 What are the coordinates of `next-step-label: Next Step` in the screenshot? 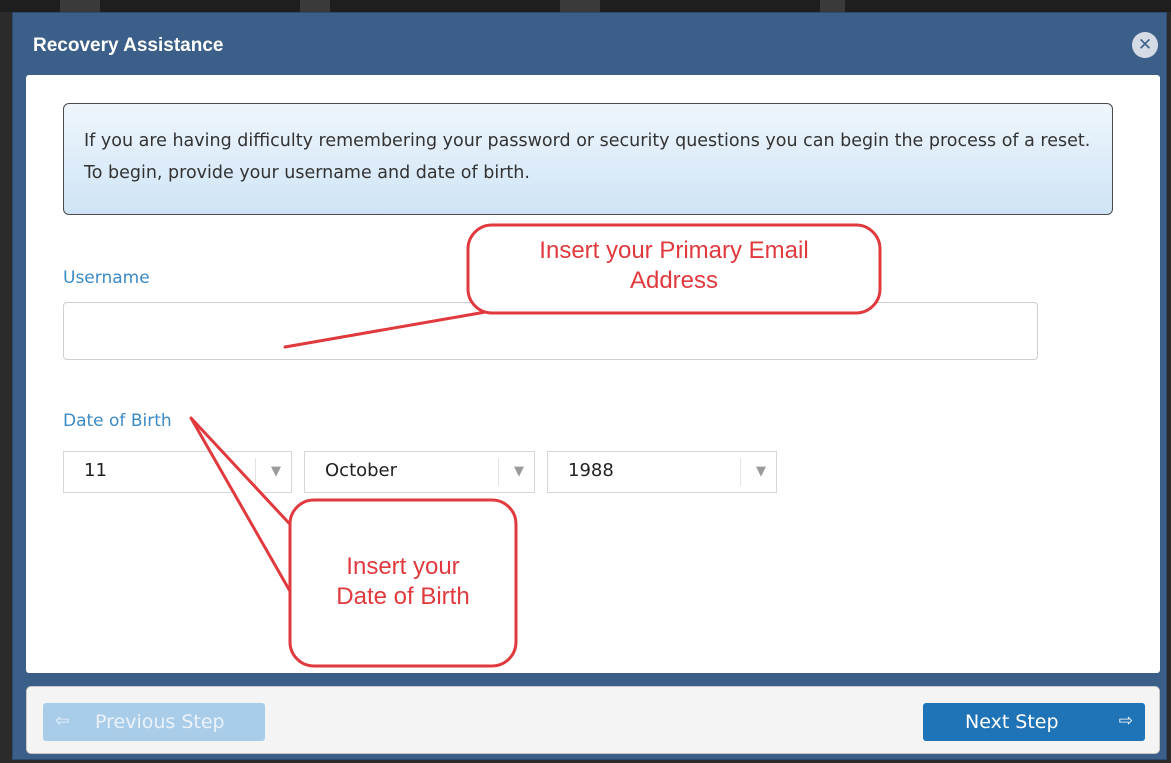 It's located at (1012, 722).